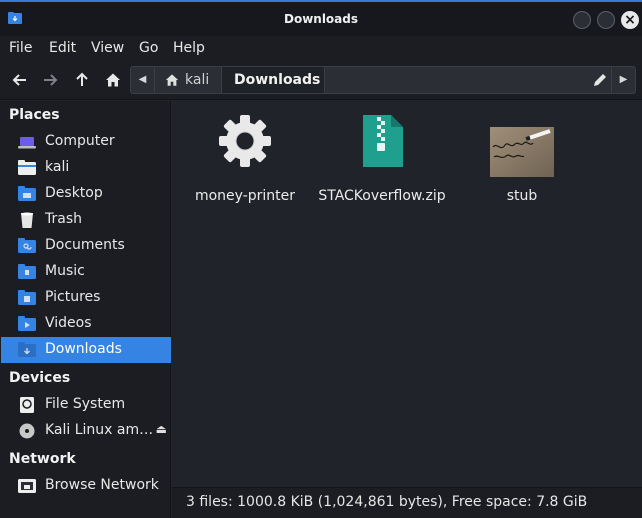 The image size is (642, 518). I want to click on sidebar-item-label: Downloads, so click(83, 349).